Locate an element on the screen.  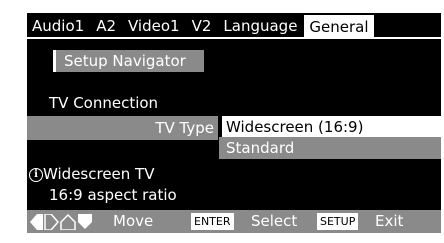
info-icon: i is located at coordinates (36, 175).